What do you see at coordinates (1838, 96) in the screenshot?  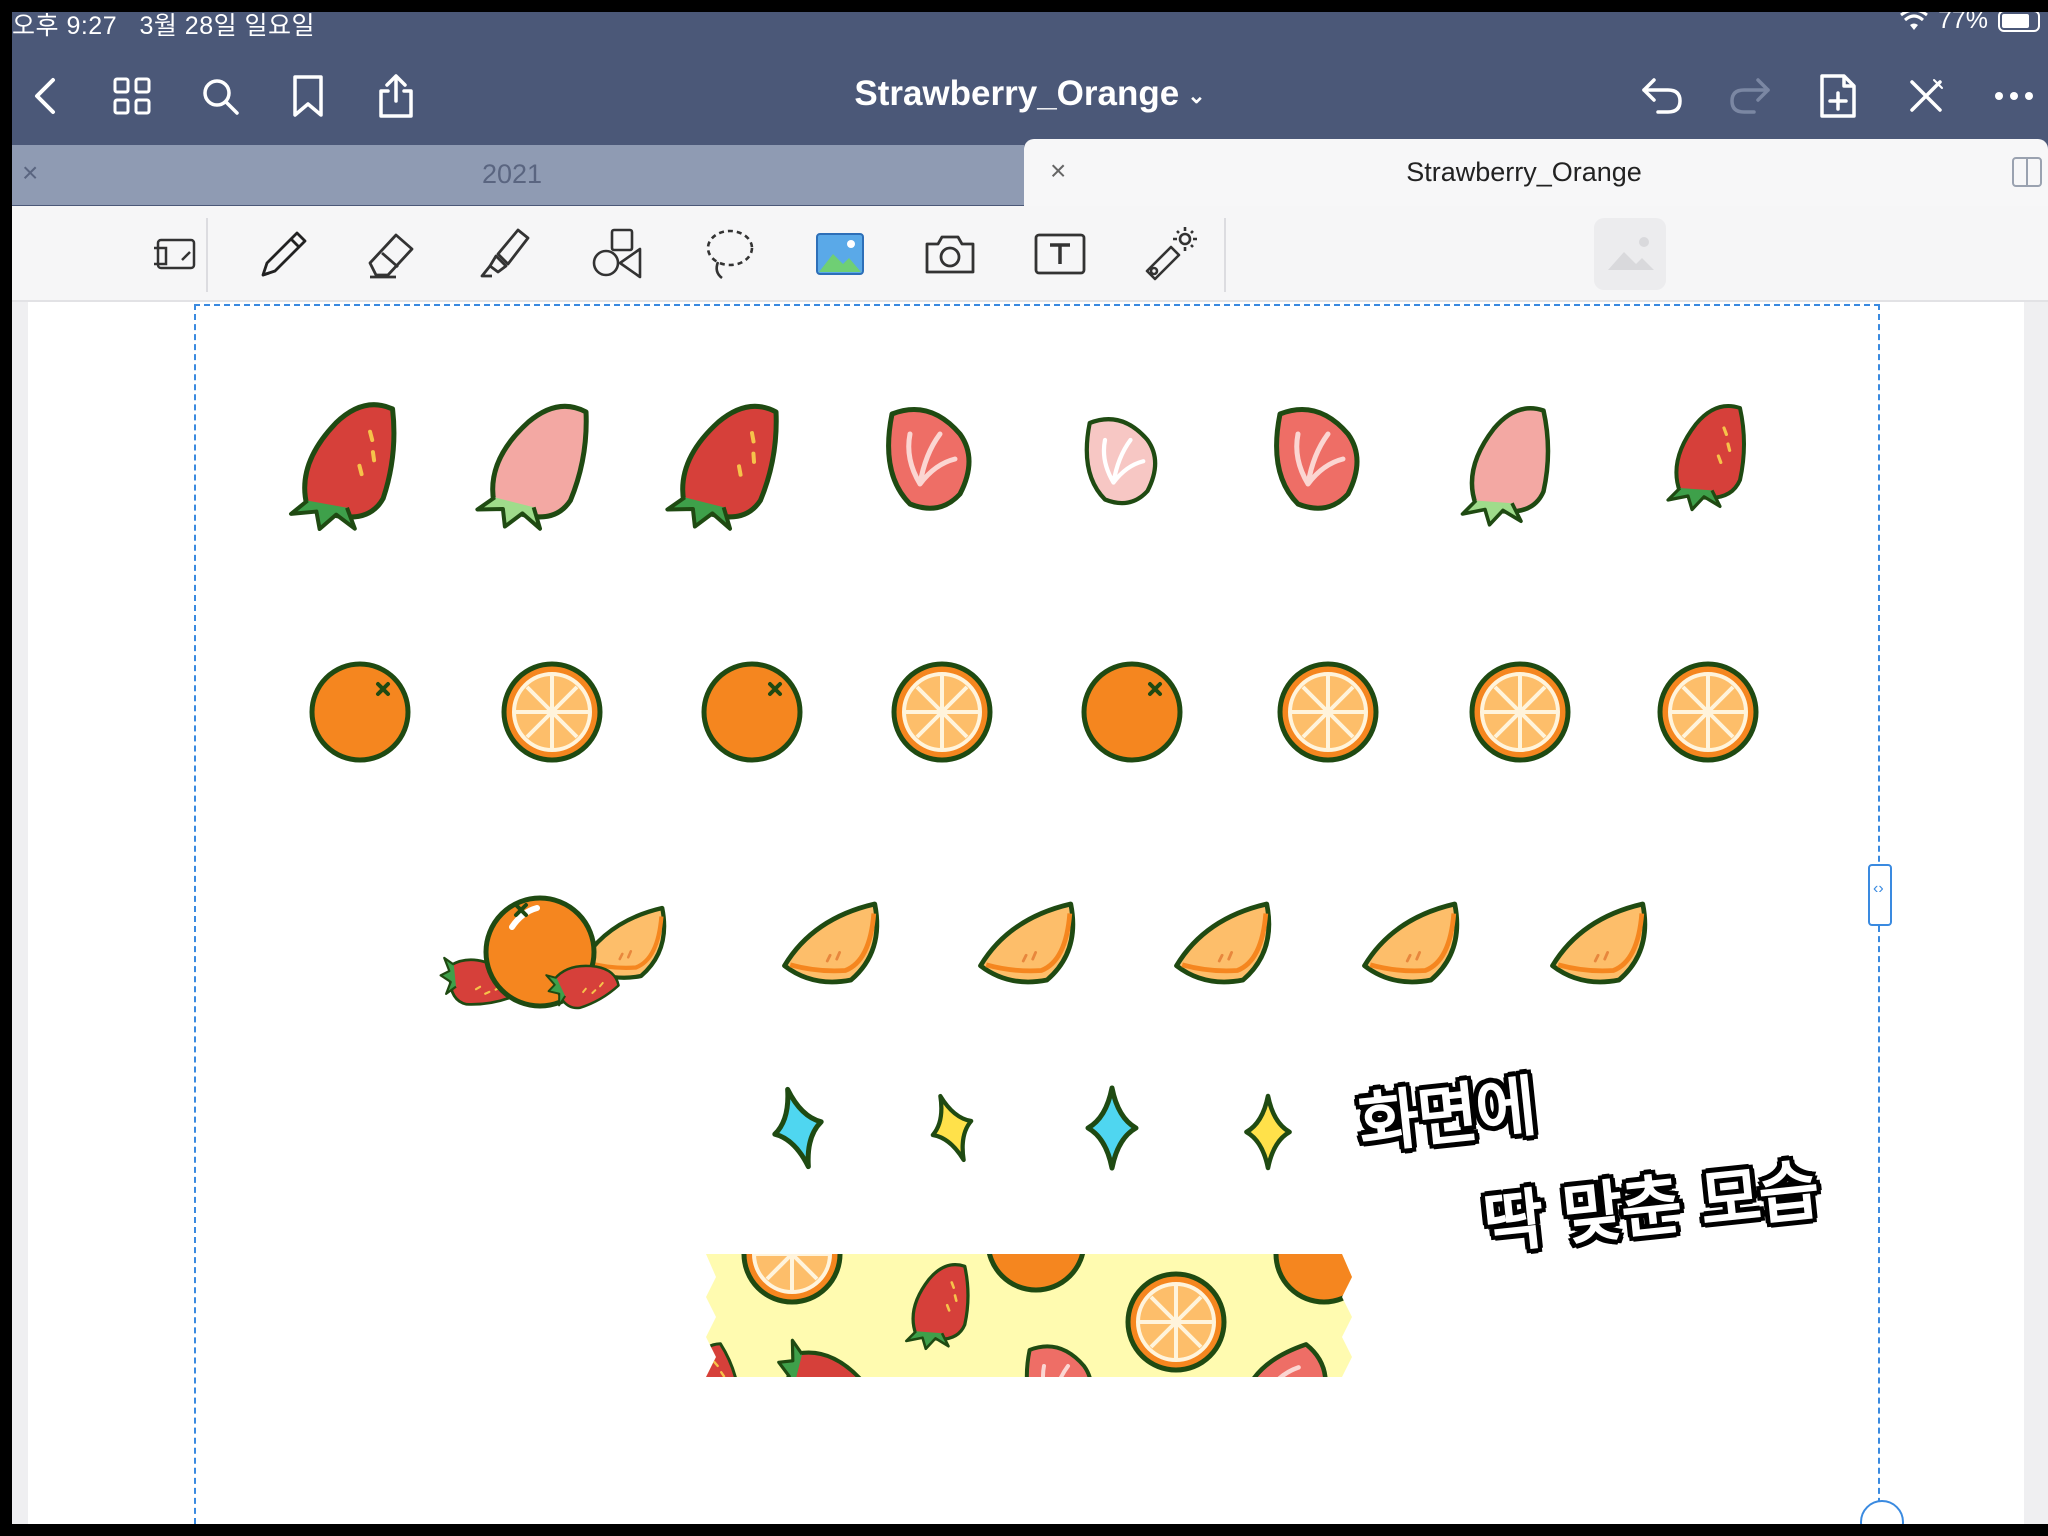 I see `add-page-icon` at bounding box center [1838, 96].